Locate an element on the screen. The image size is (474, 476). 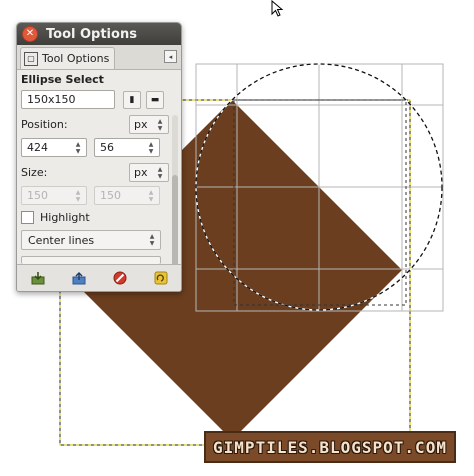
position-unit-value: px is located at coordinates (141, 124).